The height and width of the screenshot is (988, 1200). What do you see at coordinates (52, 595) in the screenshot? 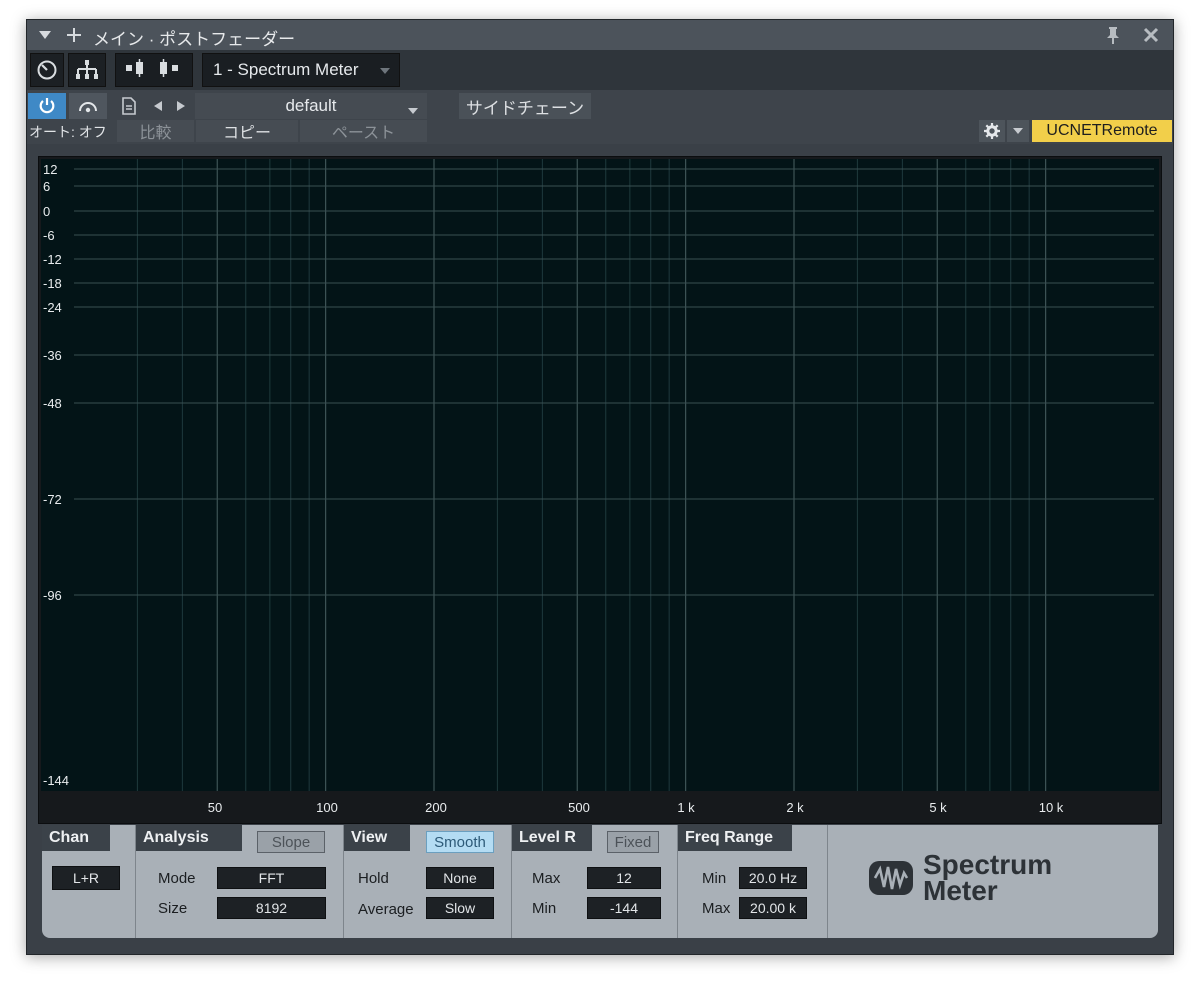
I see `y-label: -96` at bounding box center [52, 595].